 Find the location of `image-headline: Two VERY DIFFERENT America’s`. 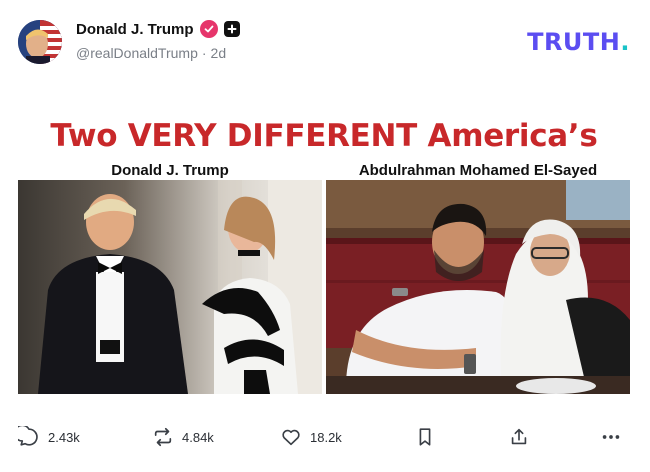

image-headline: Two VERY DIFFERENT America’s is located at coordinates (324, 136).